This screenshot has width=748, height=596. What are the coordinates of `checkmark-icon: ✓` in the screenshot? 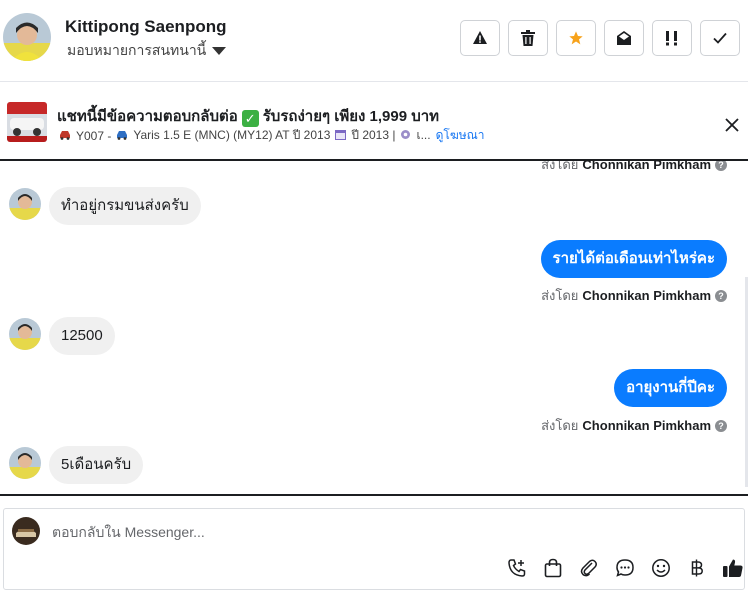 It's located at (250, 118).